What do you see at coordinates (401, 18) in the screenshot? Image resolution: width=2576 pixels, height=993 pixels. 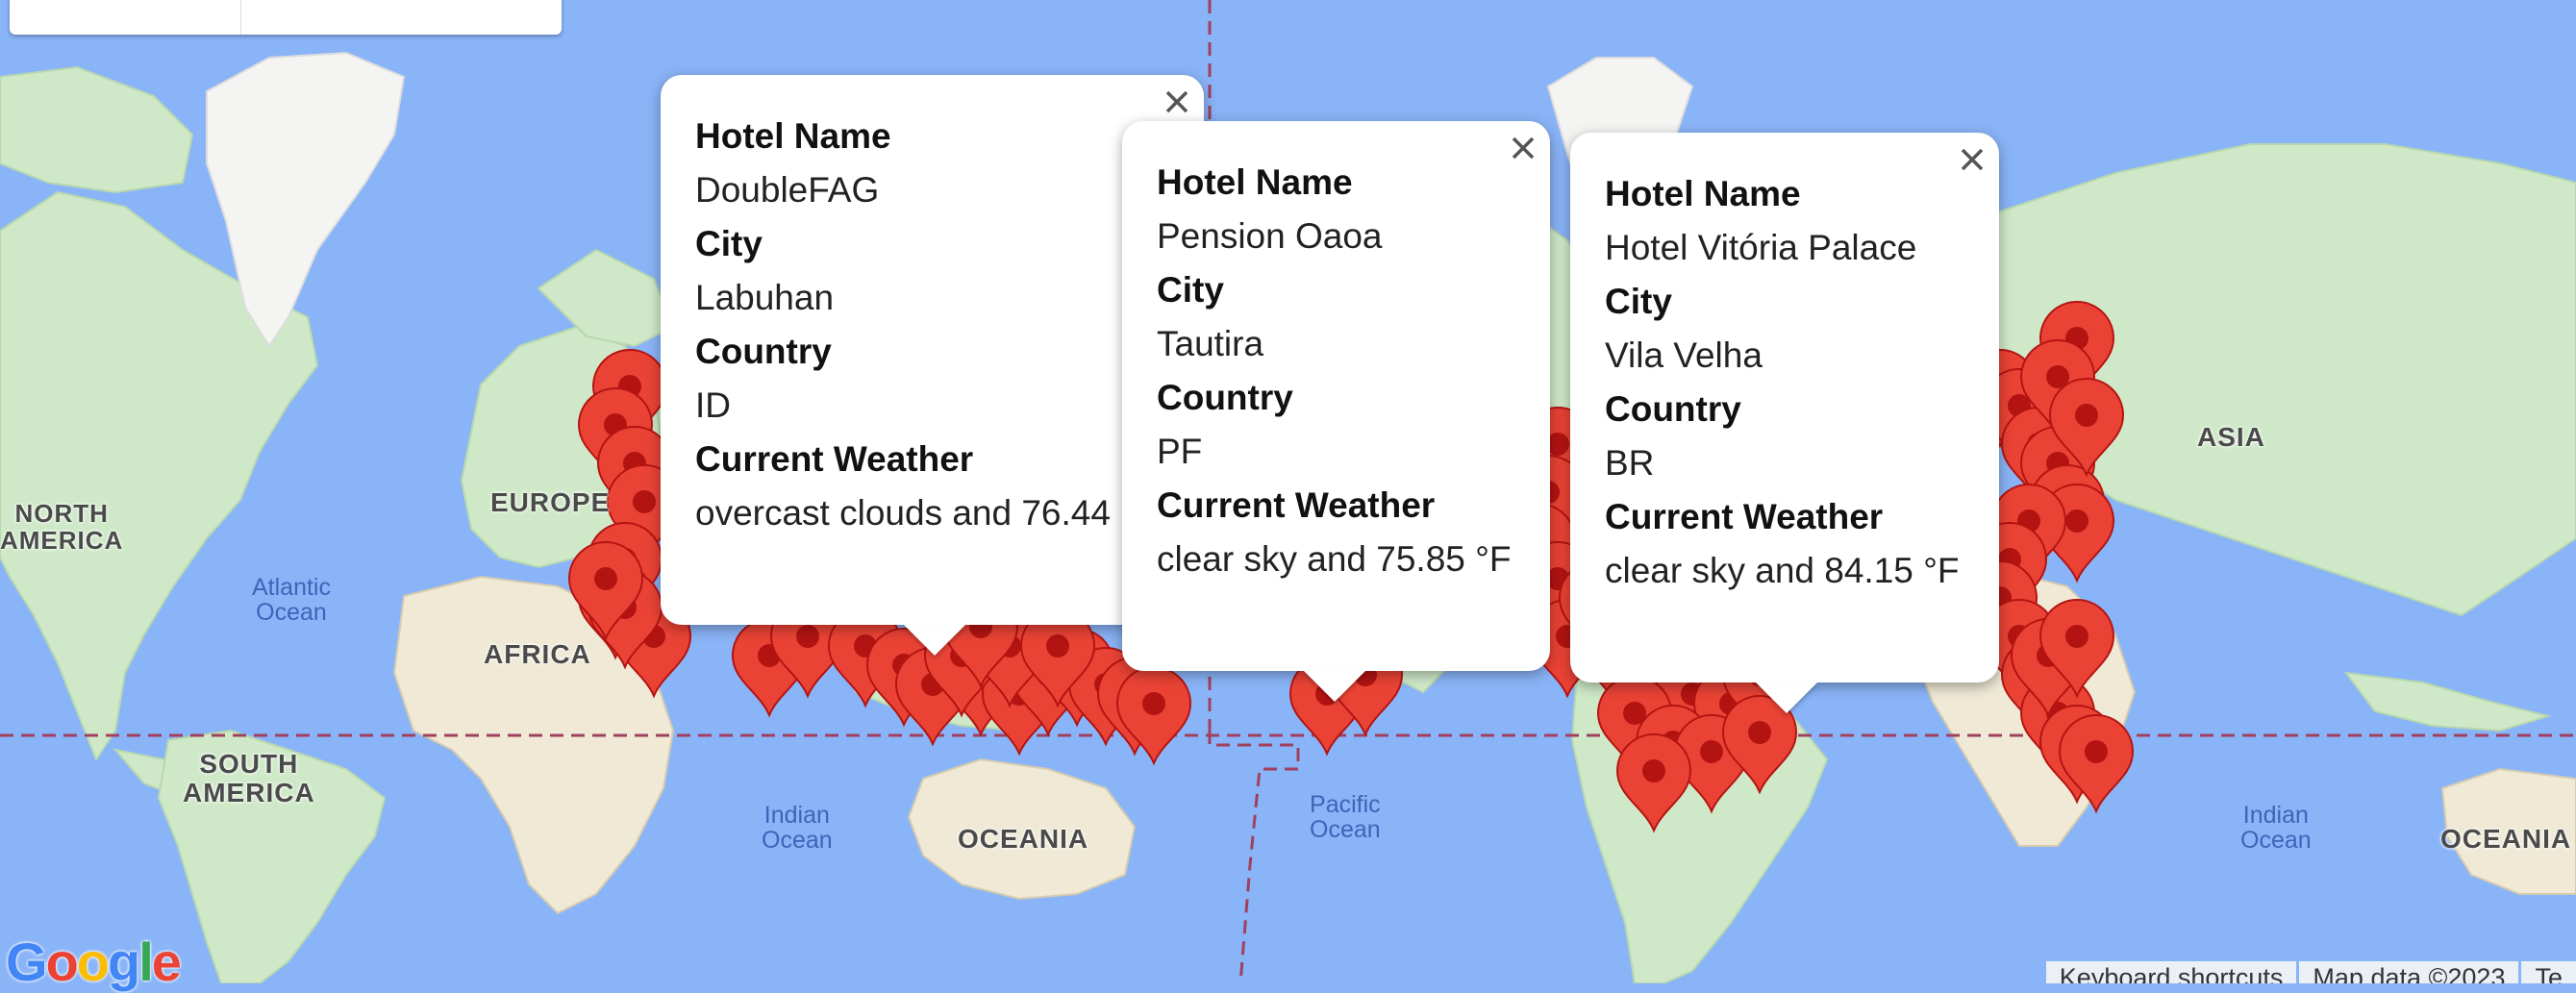 I see `satellite-type-button` at bounding box center [401, 18].